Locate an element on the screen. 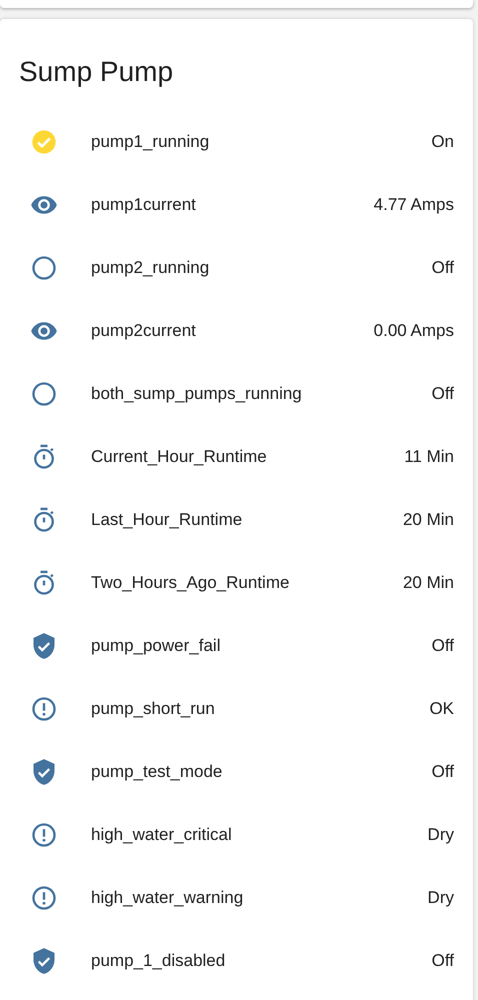 This screenshot has width=478, height=1000. entity-state: 11 Min is located at coordinates (429, 457).